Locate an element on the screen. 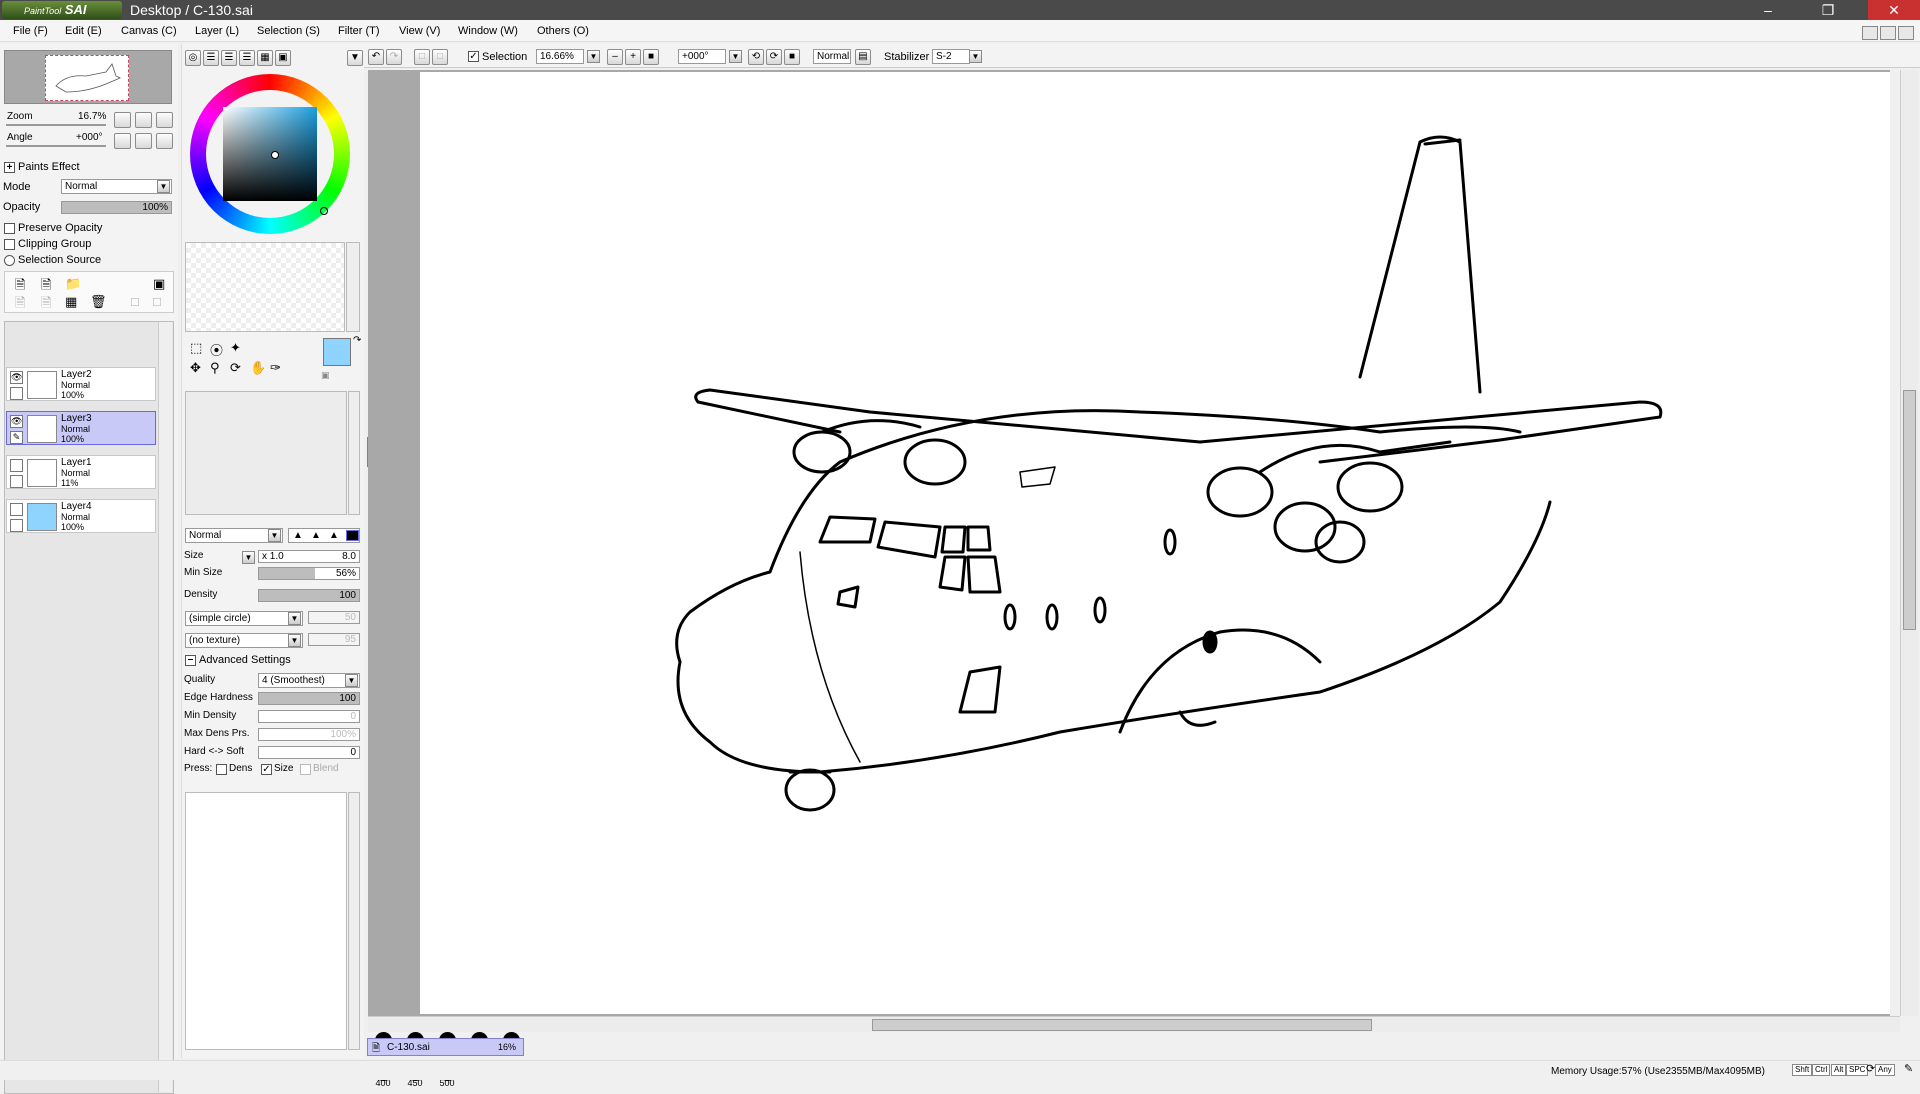  menu-selection: Selection (S) is located at coordinates (288, 31).